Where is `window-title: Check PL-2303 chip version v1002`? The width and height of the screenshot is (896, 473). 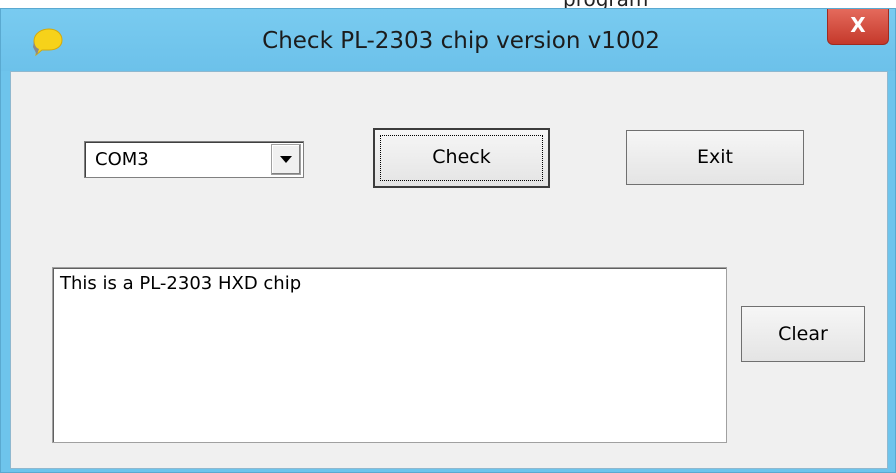 window-title: Check PL-2303 chip version v1002 is located at coordinates (461, 41).